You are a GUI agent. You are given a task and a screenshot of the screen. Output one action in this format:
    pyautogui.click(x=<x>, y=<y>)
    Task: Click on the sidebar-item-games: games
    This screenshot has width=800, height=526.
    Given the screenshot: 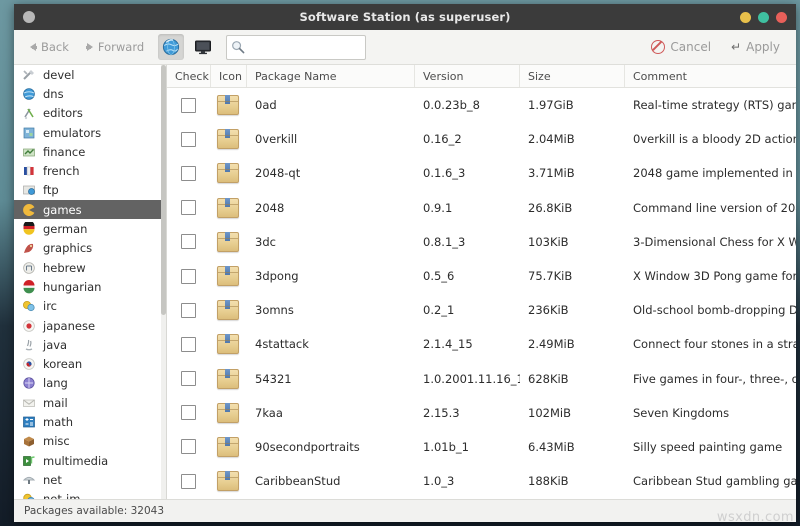 What is the action you would take?
    pyautogui.click(x=90, y=210)
    